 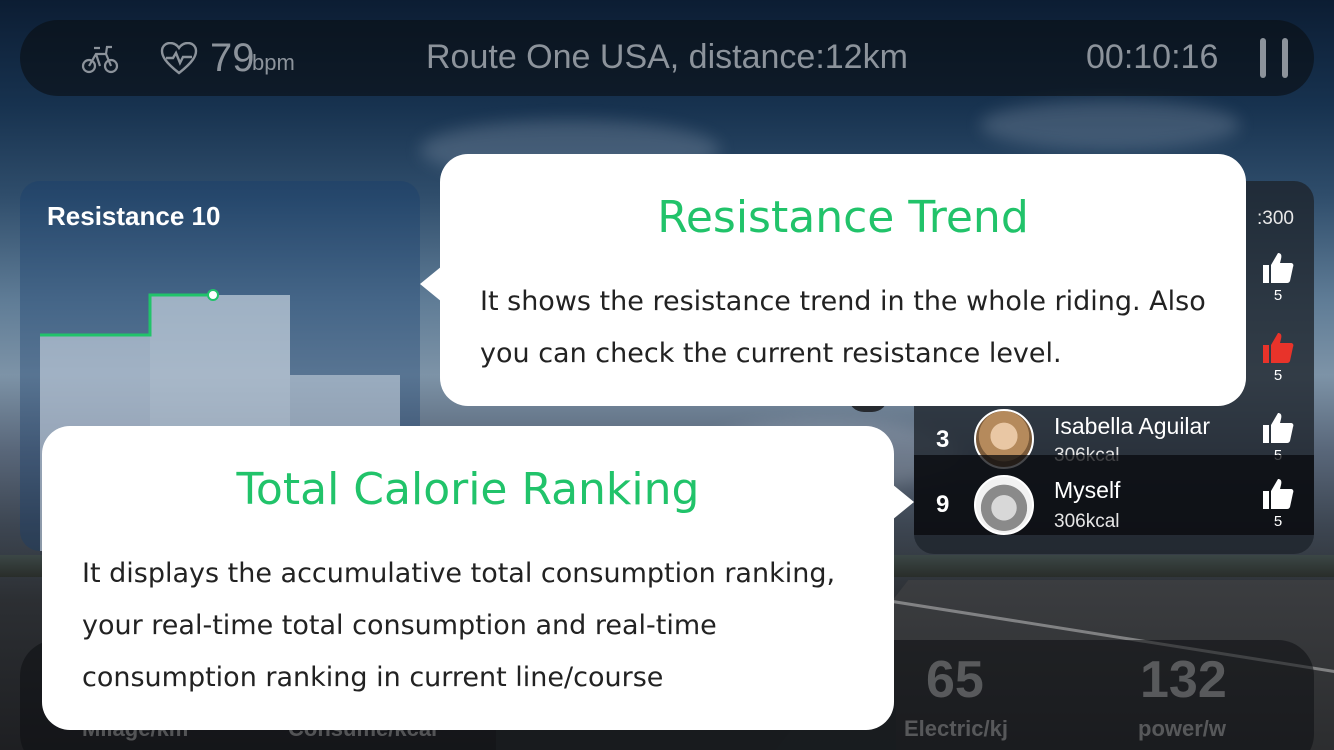 What do you see at coordinates (134, 216) in the screenshot?
I see `resistance-level-title: Resistance 10` at bounding box center [134, 216].